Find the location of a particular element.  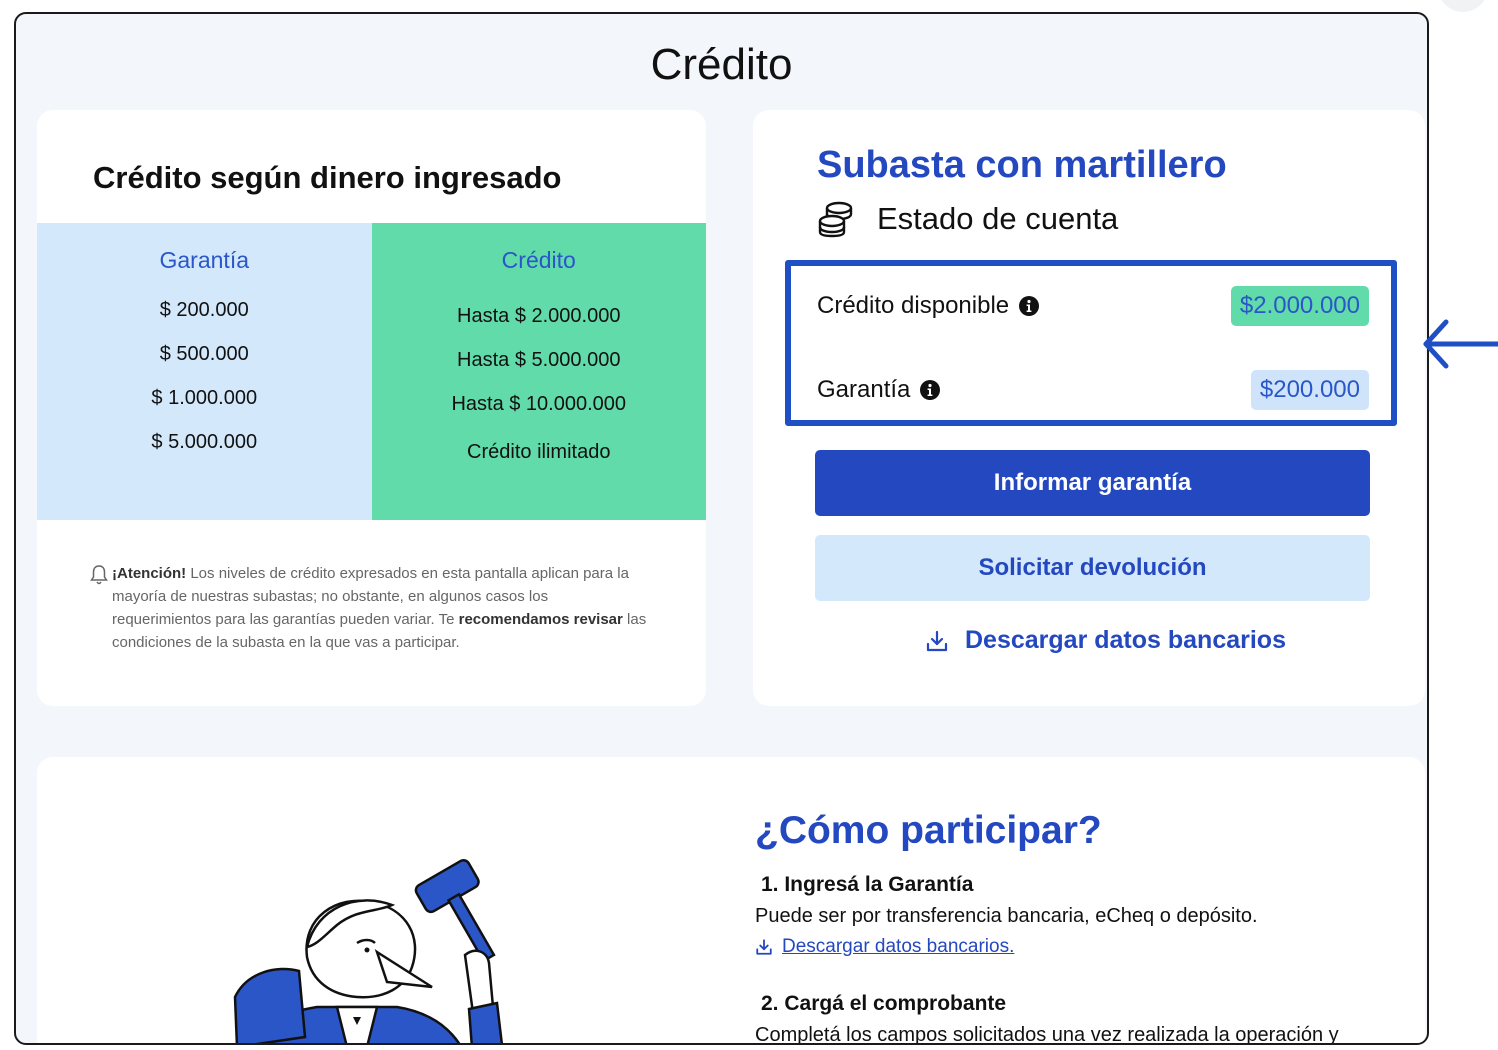

credito-cell: Hasta $ 5.000.000 is located at coordinates (539, 360).